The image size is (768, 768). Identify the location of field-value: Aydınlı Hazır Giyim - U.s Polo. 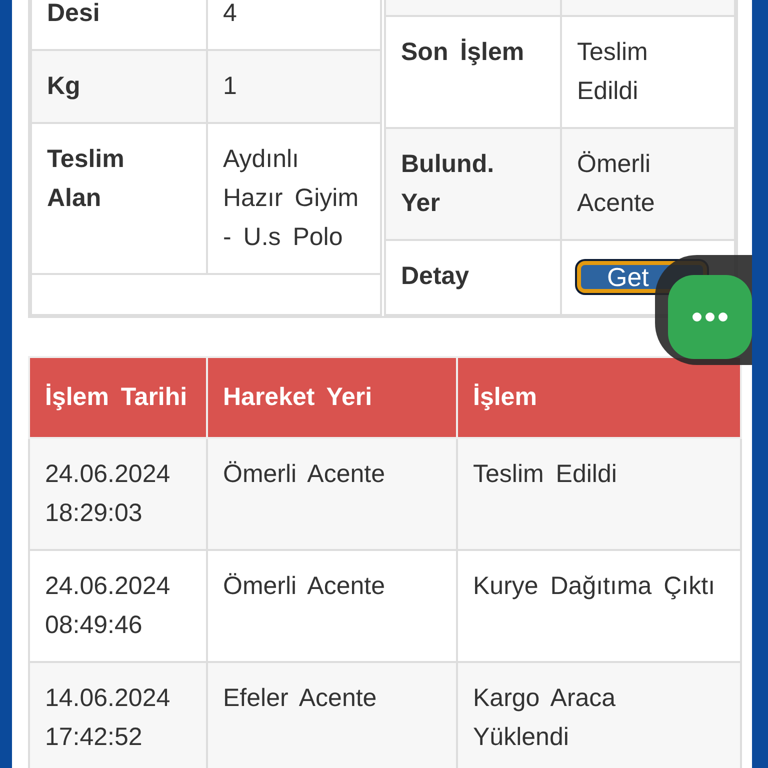
(294, 198).